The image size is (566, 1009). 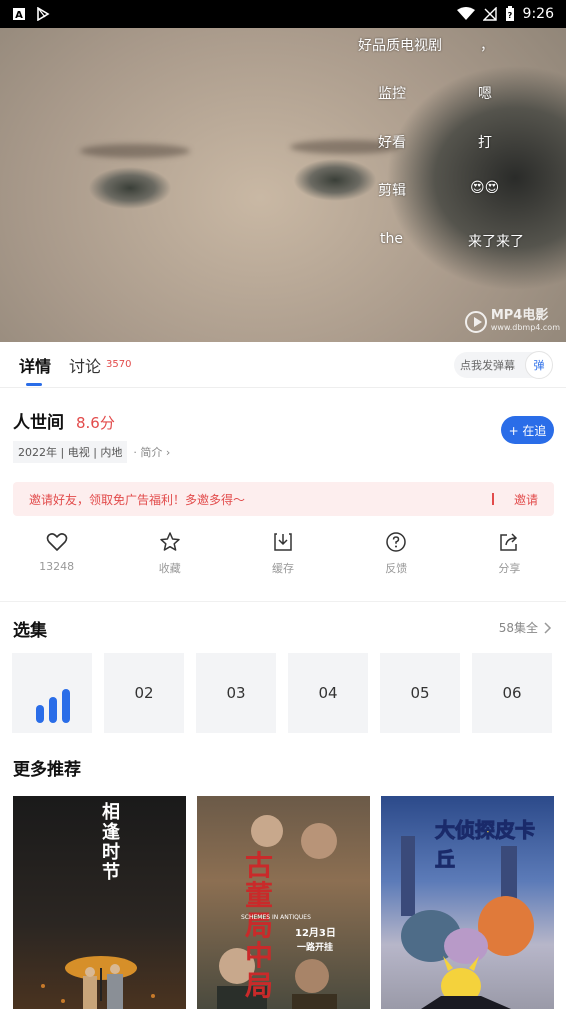 I want to click on danmaku-settings-button: 弹, so click(x=539, y=364).